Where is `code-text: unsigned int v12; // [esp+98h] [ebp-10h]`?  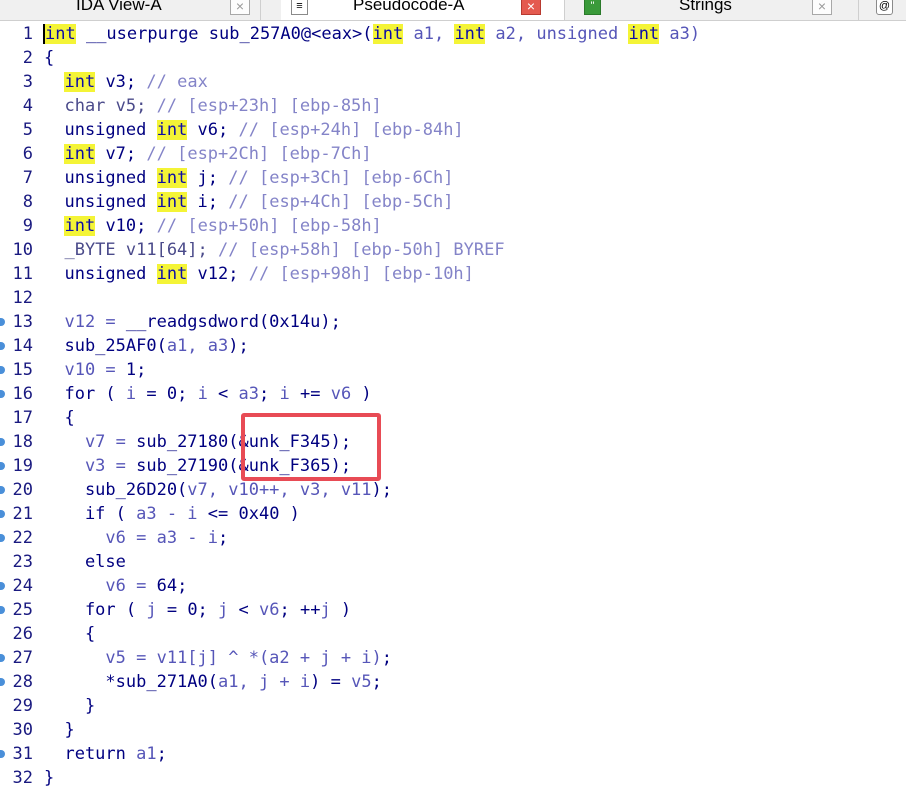 code-text: unsigned int v12; // [esp+98h] [ebp-10h] is located at coordinates (259, 274).